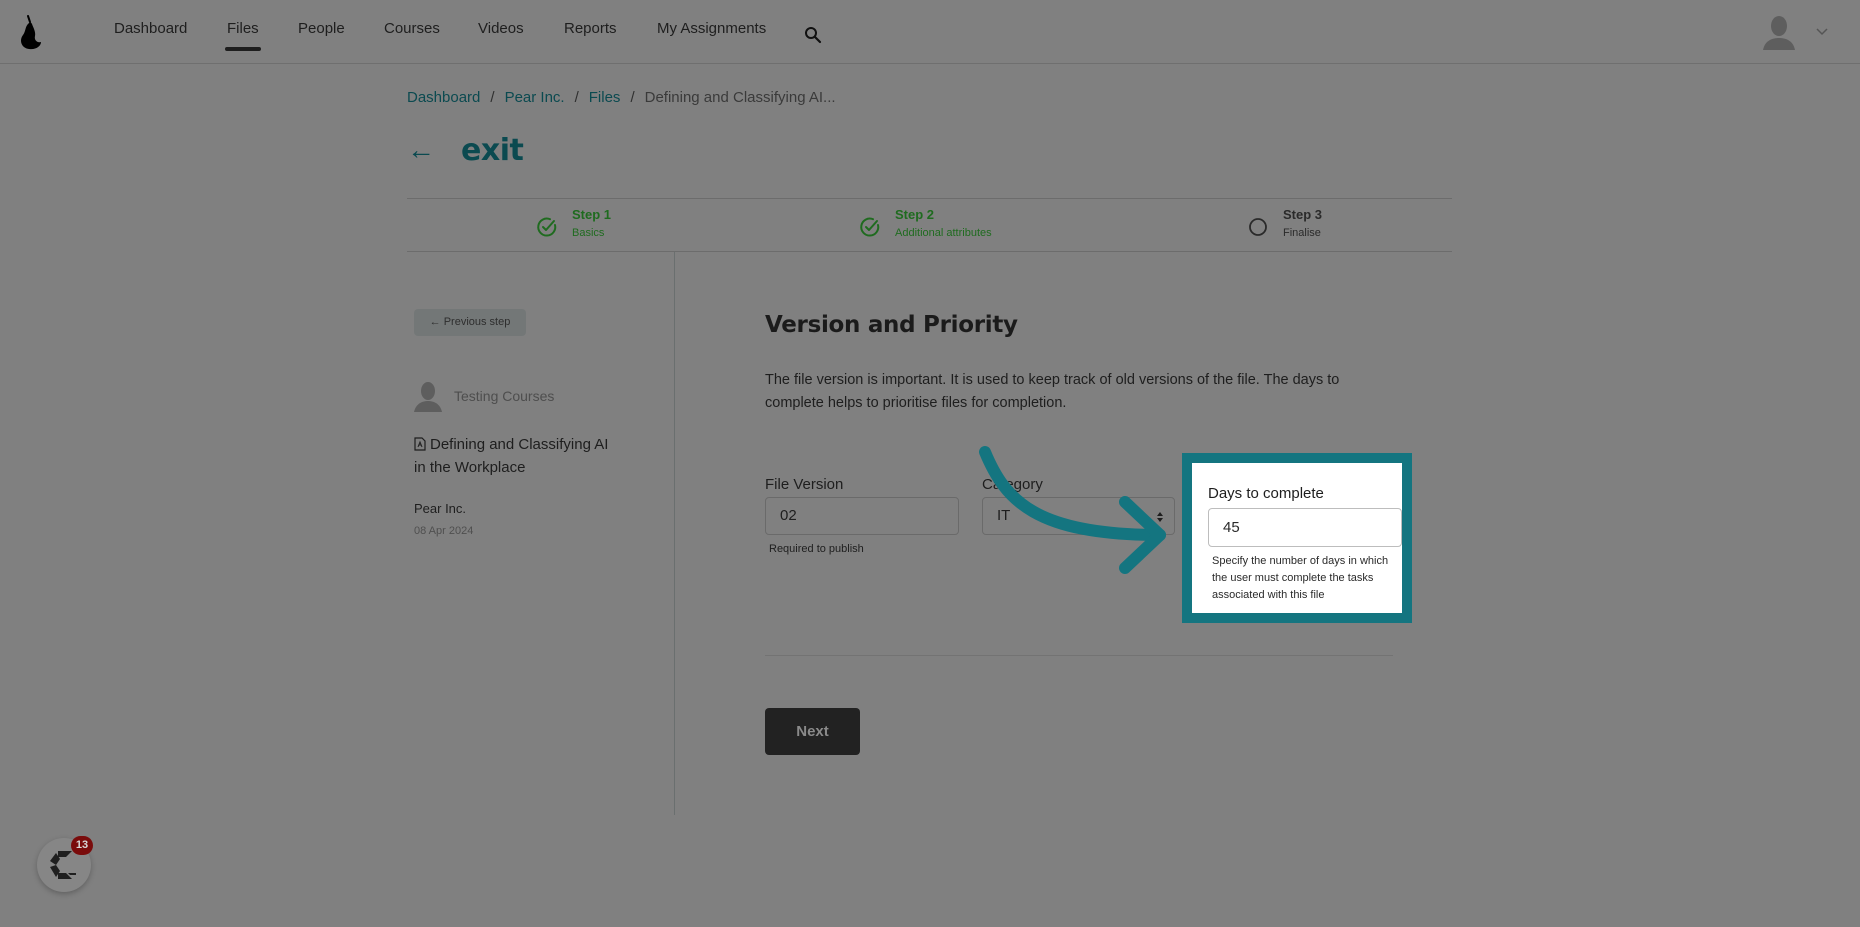 Image resolution: width=1860 pixels, height=927 pixels. What do you see at coordinates (1012, 484) in the screenshot?
I see `category-label: Category` at bounding box center [1012, 484].